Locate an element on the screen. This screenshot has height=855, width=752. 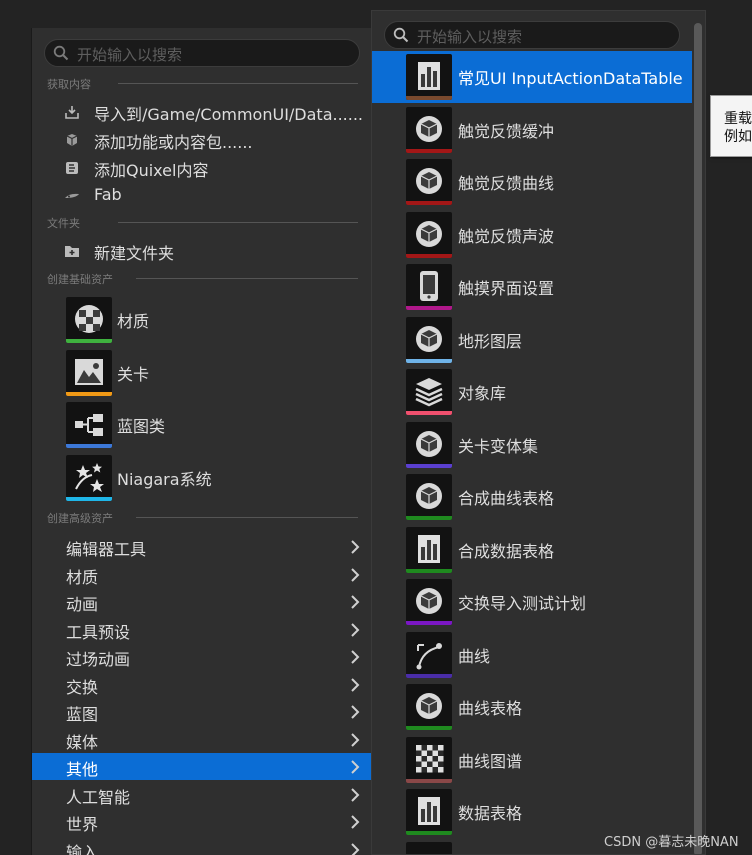
submenu-asset-item: 触觉反馈缓冲 is located at coordinates (532, 130).